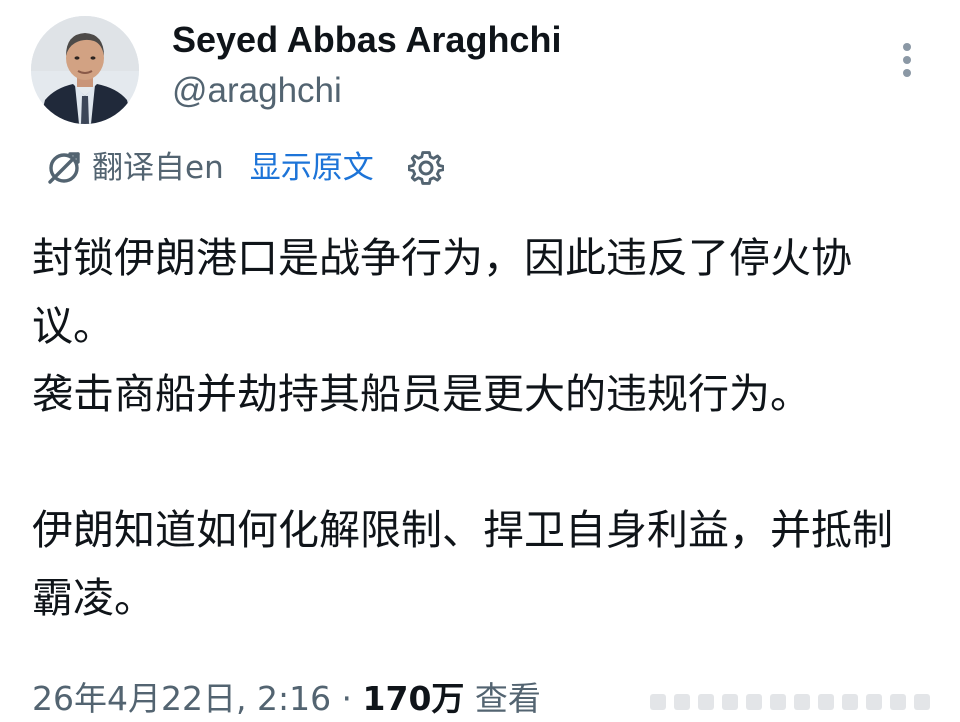 The height and width of the screenshot is (722, 960). Describe the element at coordinates (413, 698) in the screenshot. I see `views-count: 170万` at that location.